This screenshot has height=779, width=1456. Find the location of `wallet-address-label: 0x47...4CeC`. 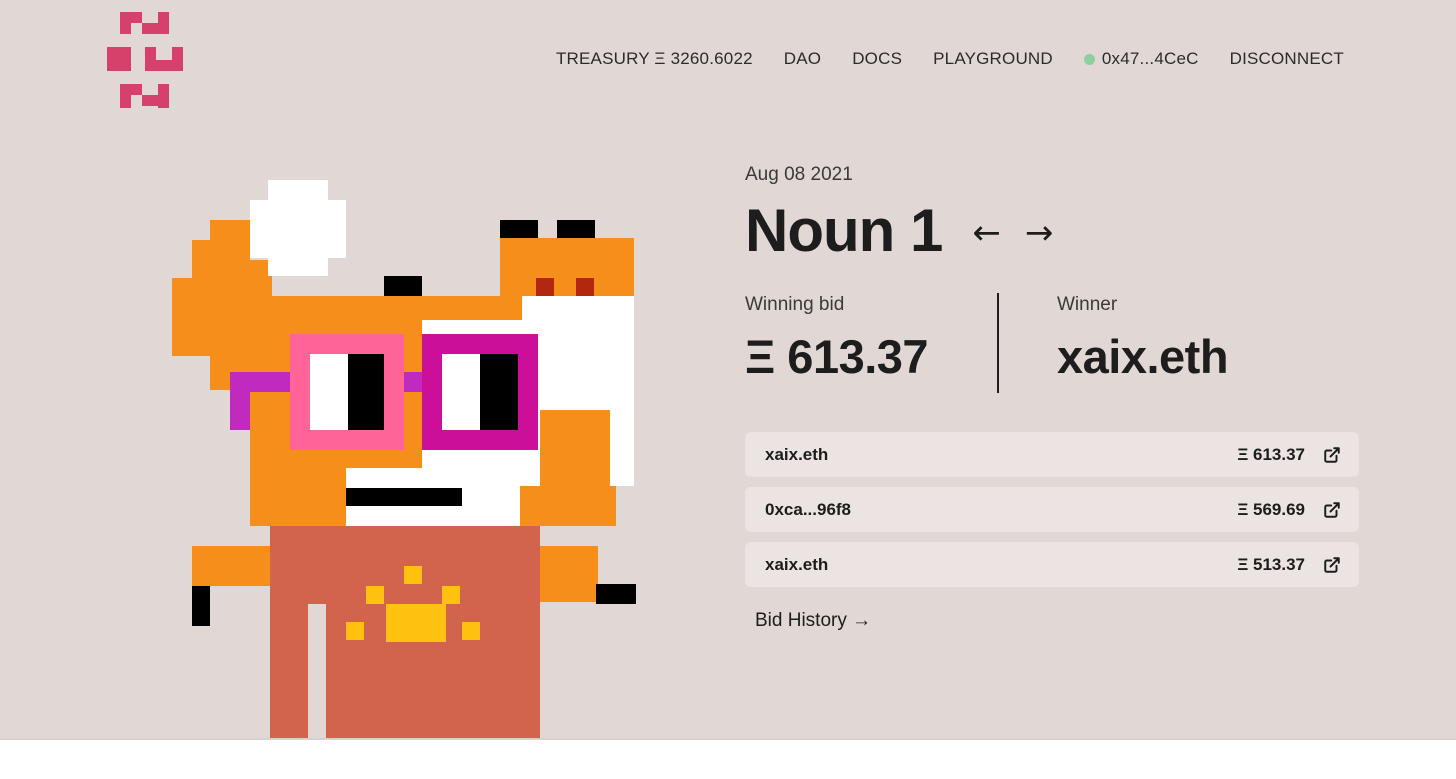

wallet-address-label: 0x47...4CeC is located at coordinates (1150, 58).